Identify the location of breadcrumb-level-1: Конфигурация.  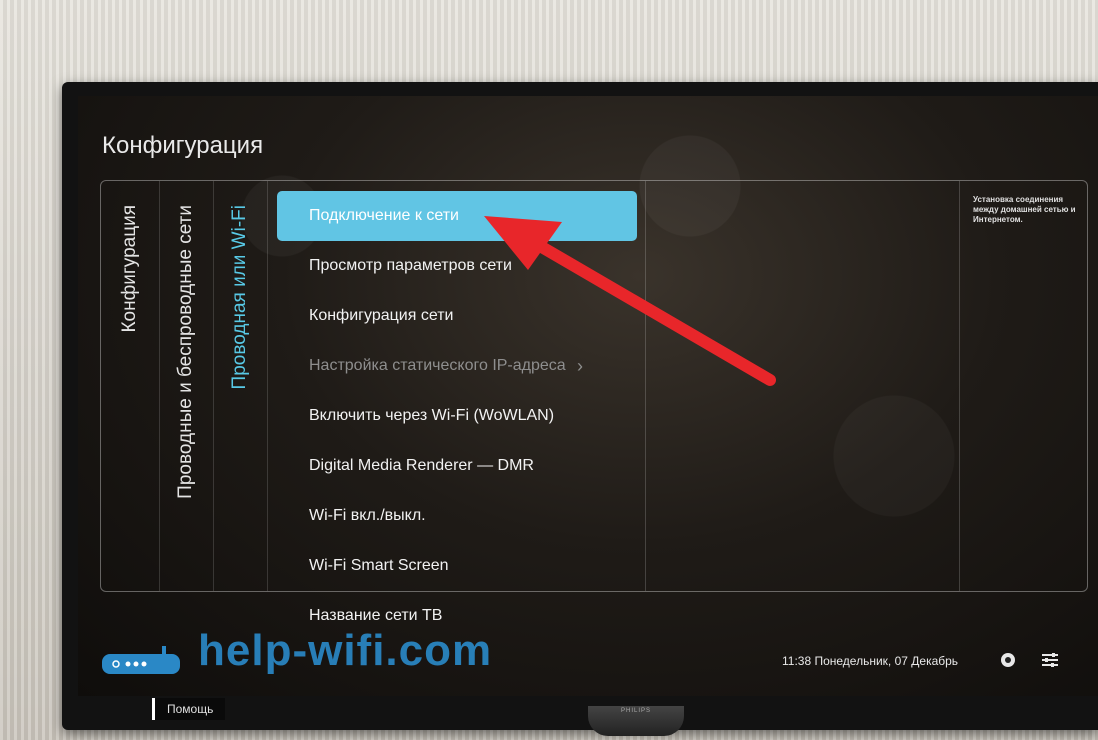
(130, 386).